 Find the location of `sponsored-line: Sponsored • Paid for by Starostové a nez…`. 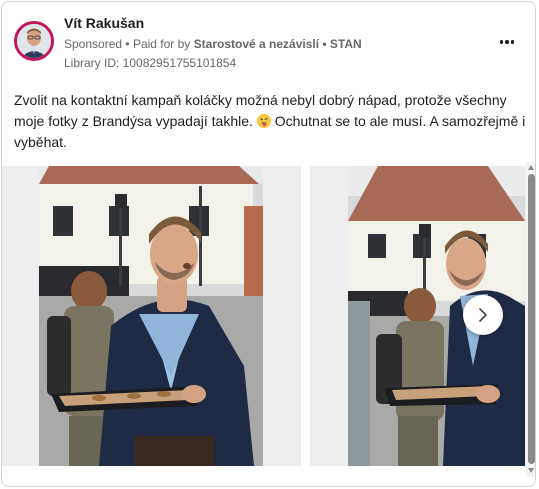

sponsored-line: Sponsored • Paid for by Starostové a nez… is located at coordinates (213, 44).